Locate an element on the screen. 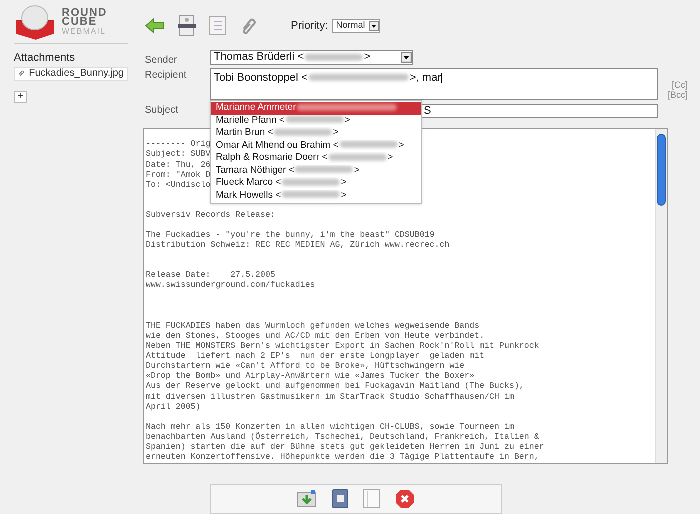  sender-label: Sender is located at coordinates (161, 61).